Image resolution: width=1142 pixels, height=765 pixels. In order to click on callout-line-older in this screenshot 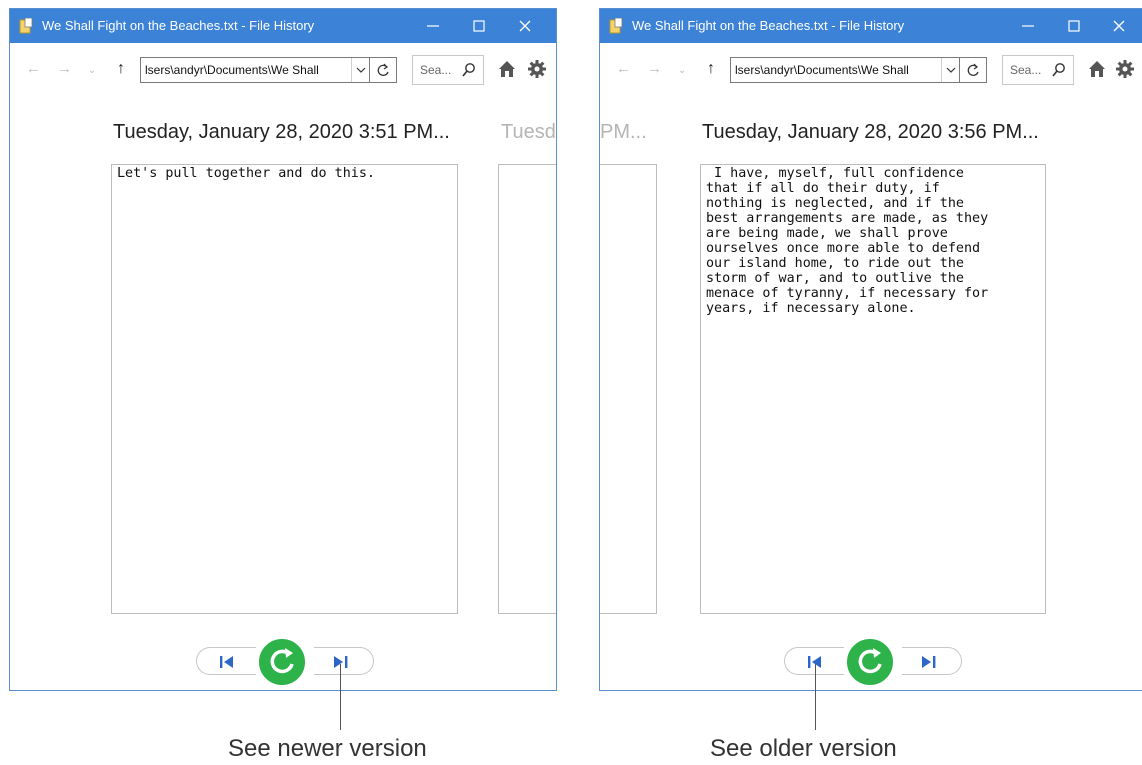, I will do `click(815, 697)`.